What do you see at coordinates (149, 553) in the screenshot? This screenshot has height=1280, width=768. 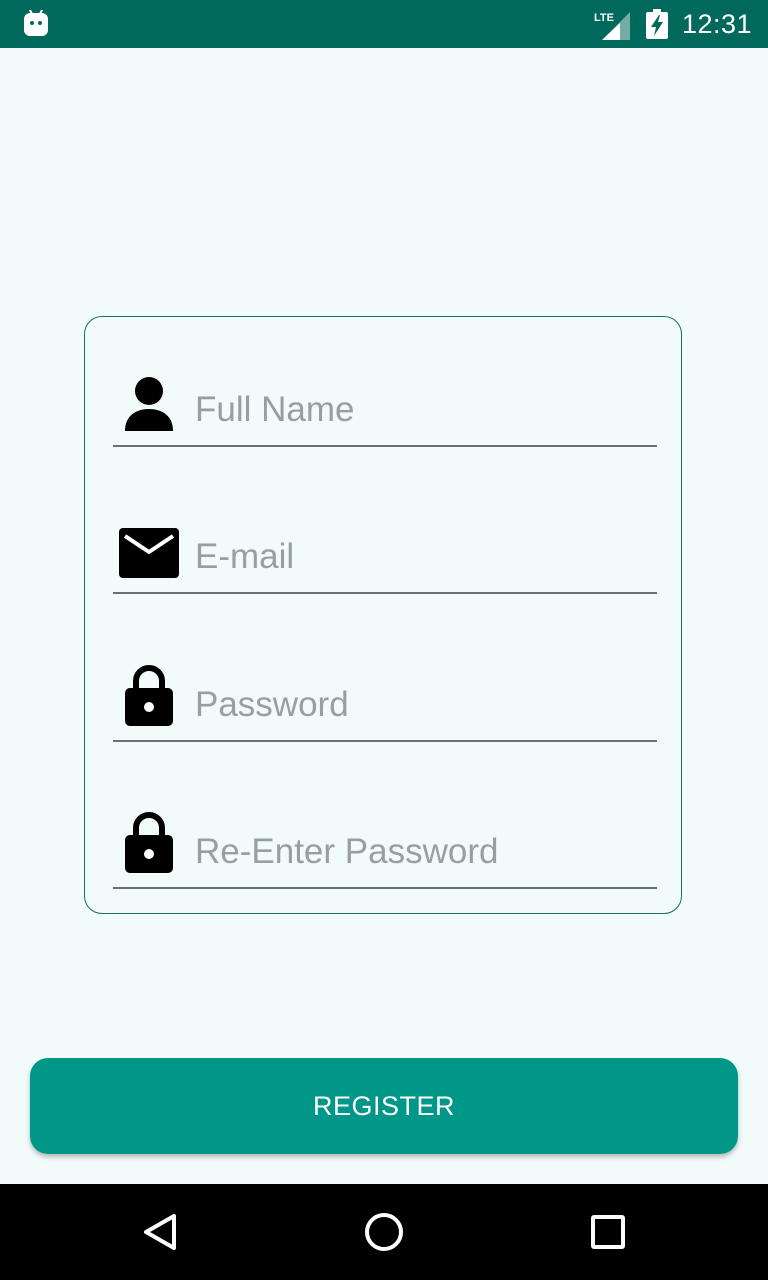 I see `email-icon` at bounding box center [149, 553].